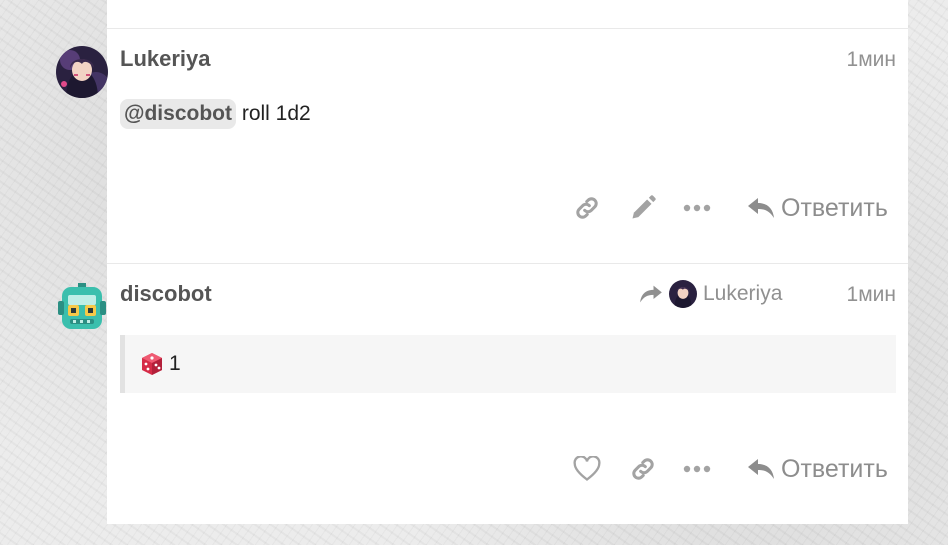  I want to click on reply-to-username: Lukeriya, so click(743, 293).